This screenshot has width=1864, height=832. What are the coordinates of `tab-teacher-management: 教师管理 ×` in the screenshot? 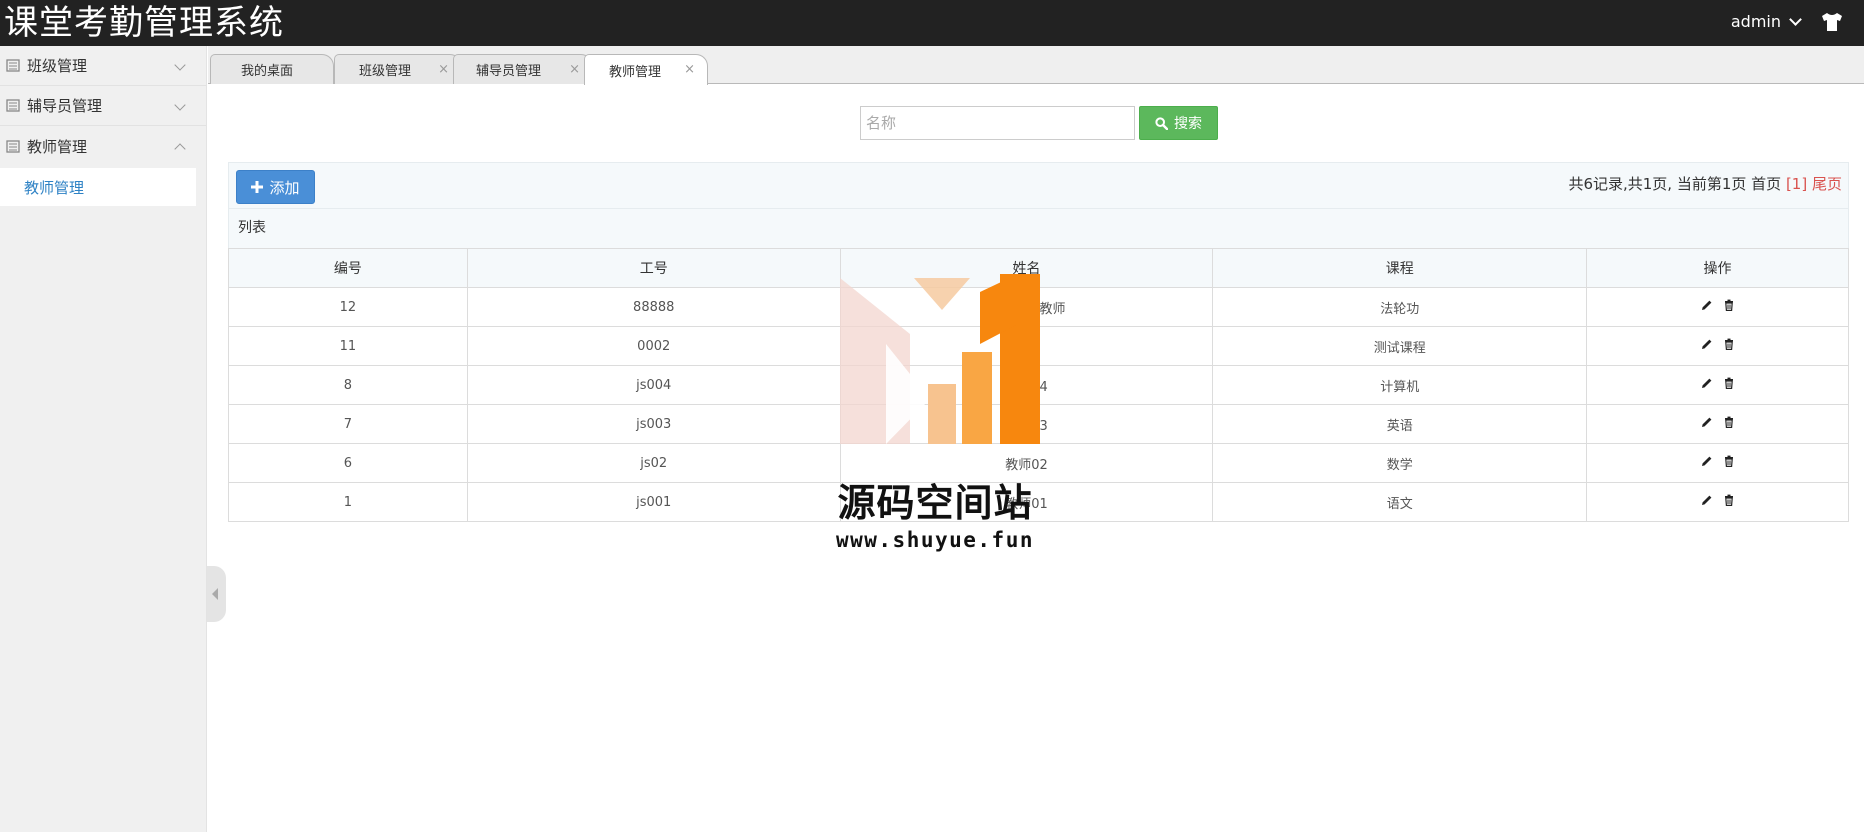 It's located at (646, 69).